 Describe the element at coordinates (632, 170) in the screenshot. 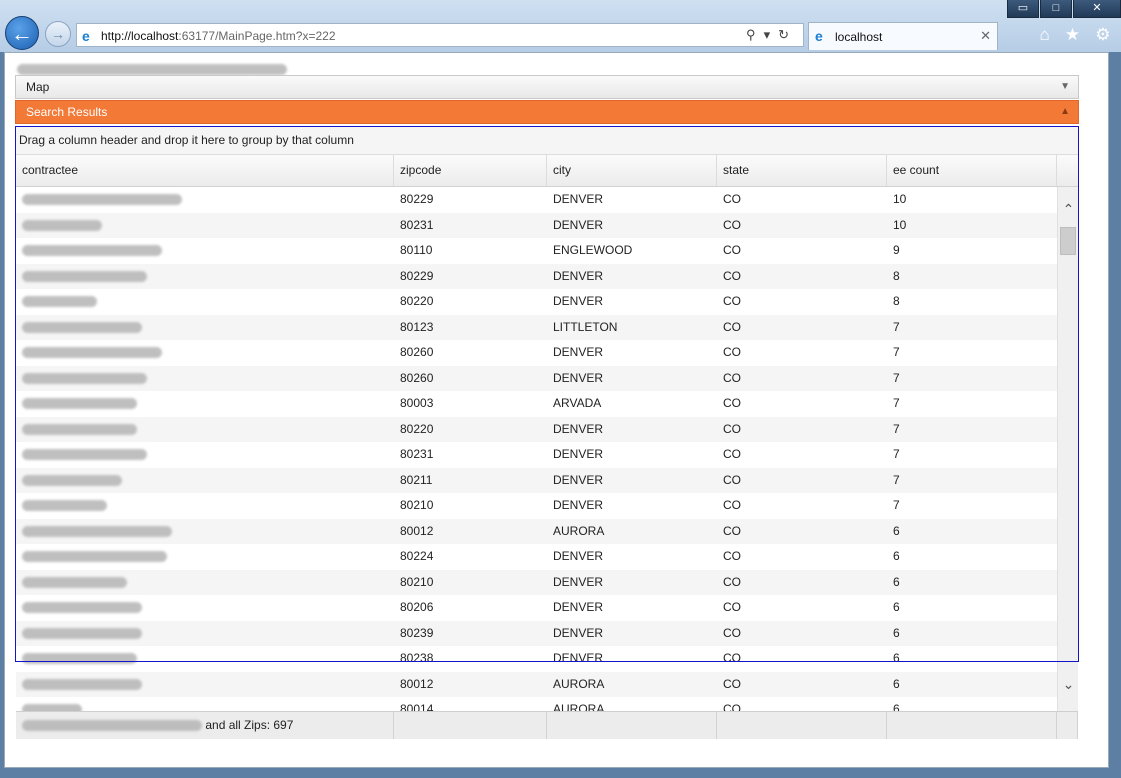

I see `column-header-city: city` at that location.